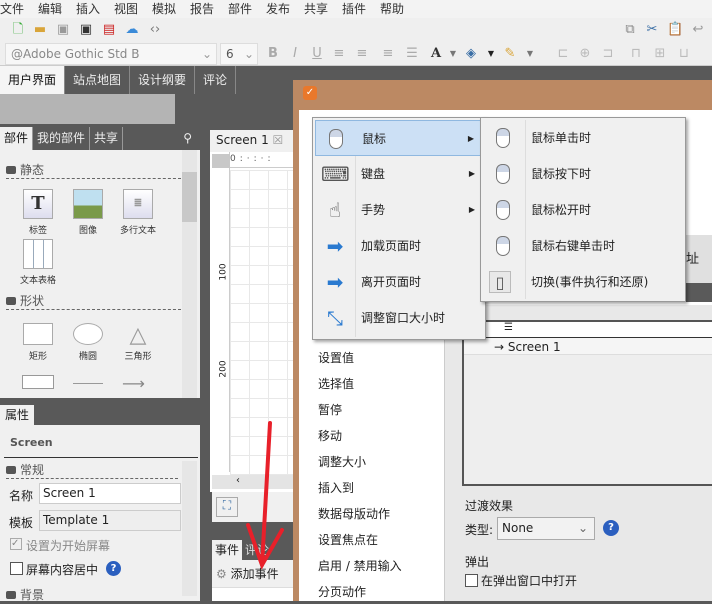  I want to click on align-bottom-icon: ⊔, so click(684, 54).